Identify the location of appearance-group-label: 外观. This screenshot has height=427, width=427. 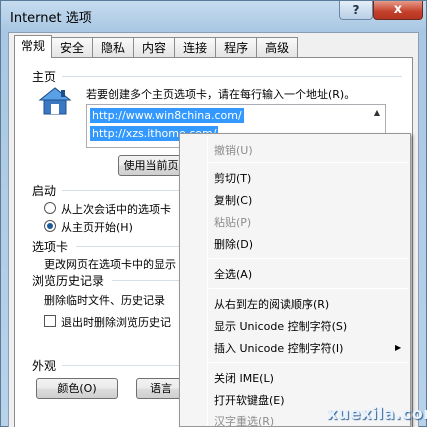
(44, 366).